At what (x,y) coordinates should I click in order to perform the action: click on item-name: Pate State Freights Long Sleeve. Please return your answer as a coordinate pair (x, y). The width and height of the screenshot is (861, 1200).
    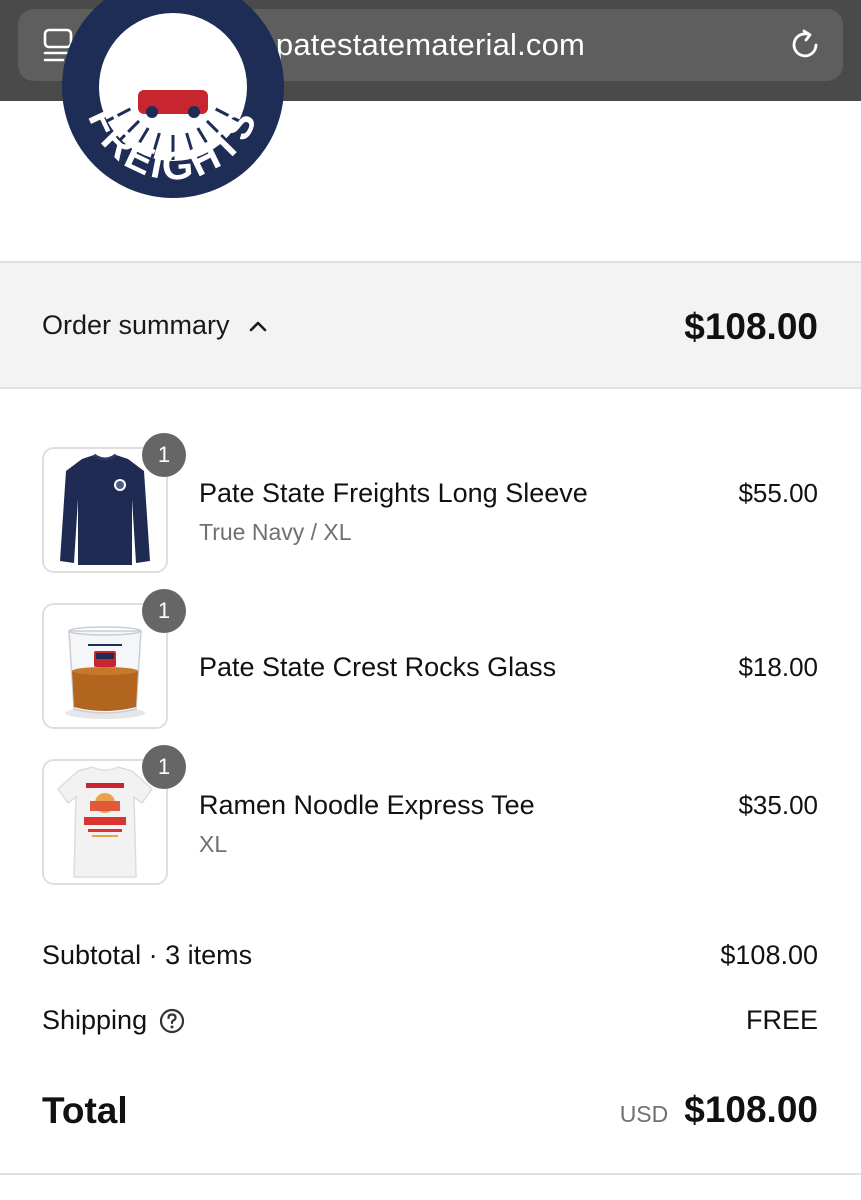
    Looking at the image, I should click on (393, 493).